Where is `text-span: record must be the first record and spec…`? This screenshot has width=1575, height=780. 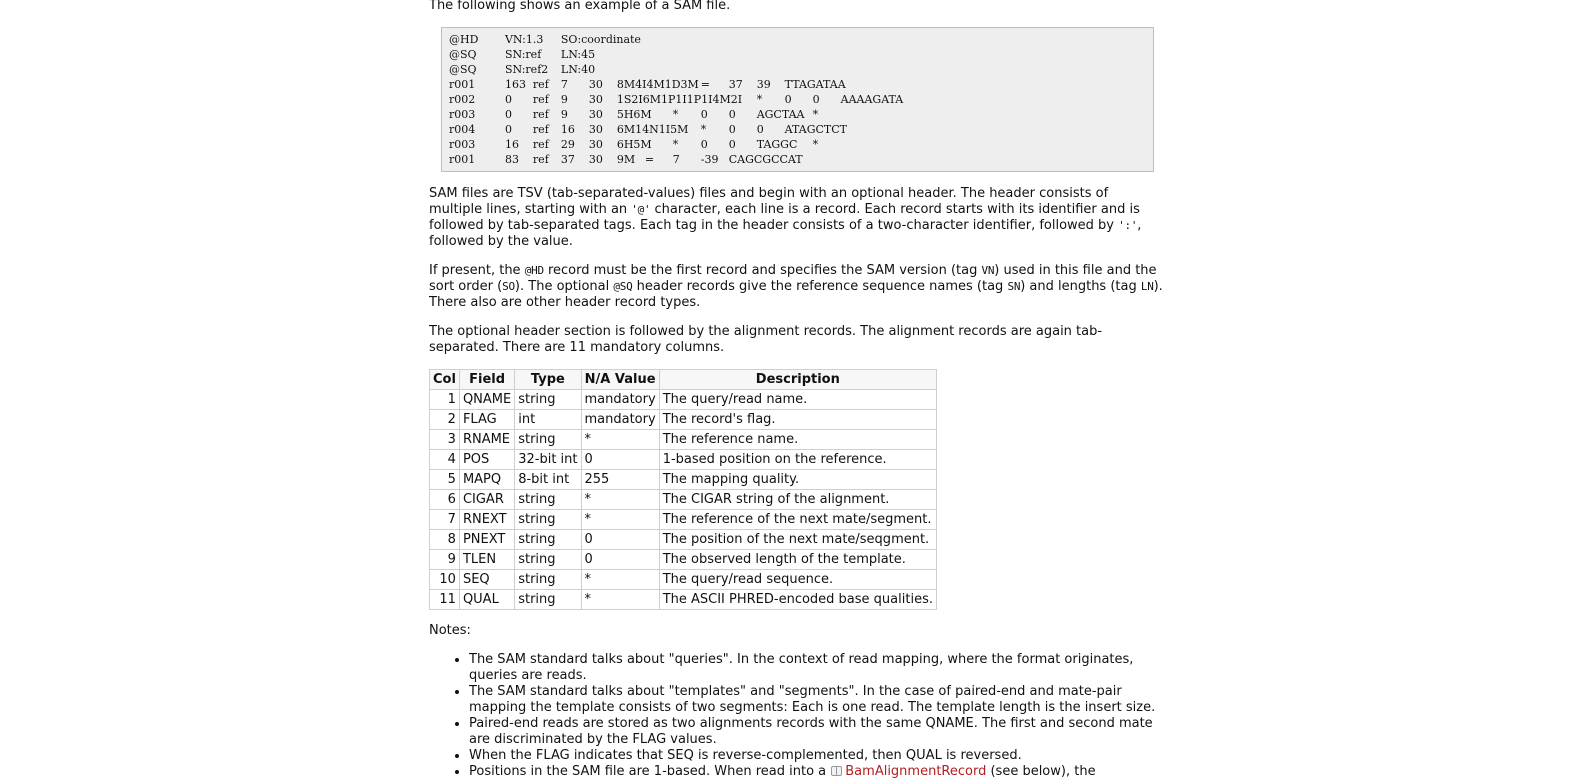 text-span: record must be the first record and spec… is located at coordinates (762, 270).